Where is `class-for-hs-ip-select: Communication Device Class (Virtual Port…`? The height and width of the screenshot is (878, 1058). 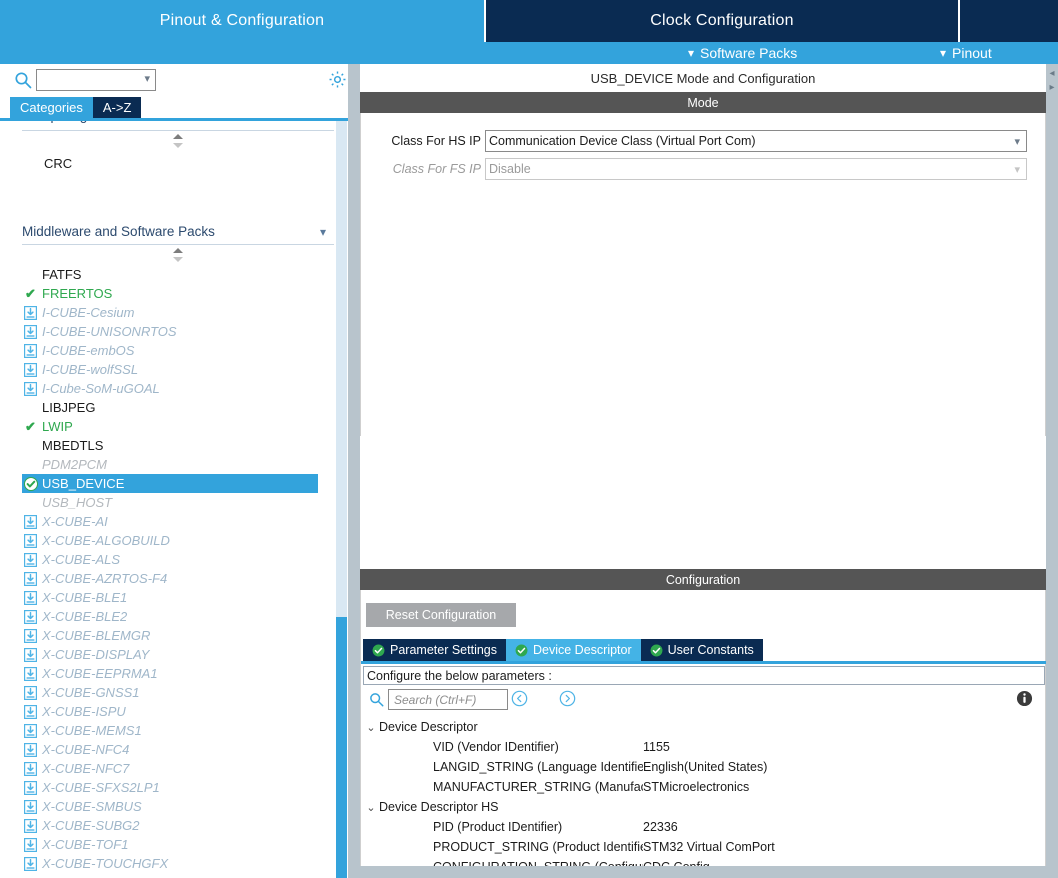
class-for-hs-ip-select: Communication Device Class (Virtual Port… is located at coordinates (756, 141).